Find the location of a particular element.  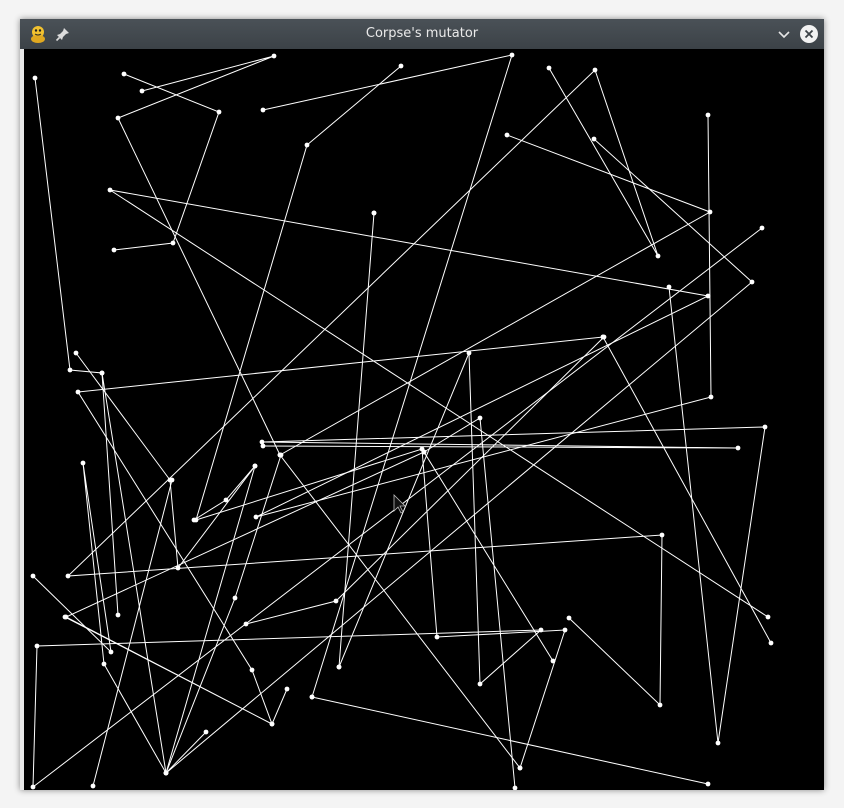

window-title: Corpse's mutator is located at coordinates (422, 33).